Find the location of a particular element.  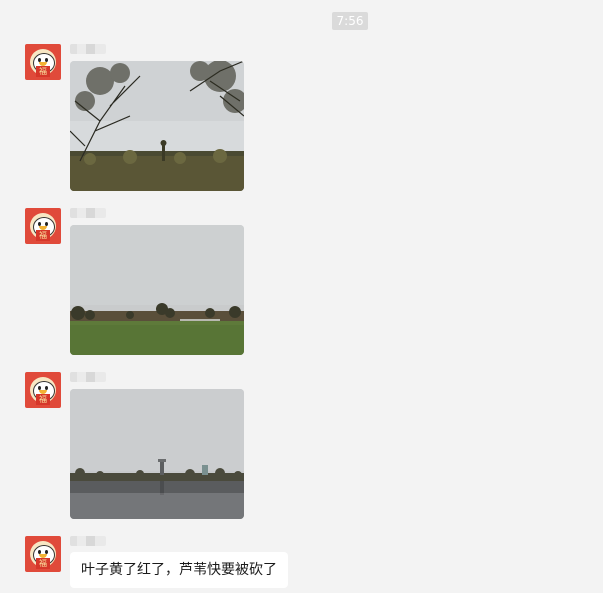

image-message-lawn is located at coordinates (157, 290).